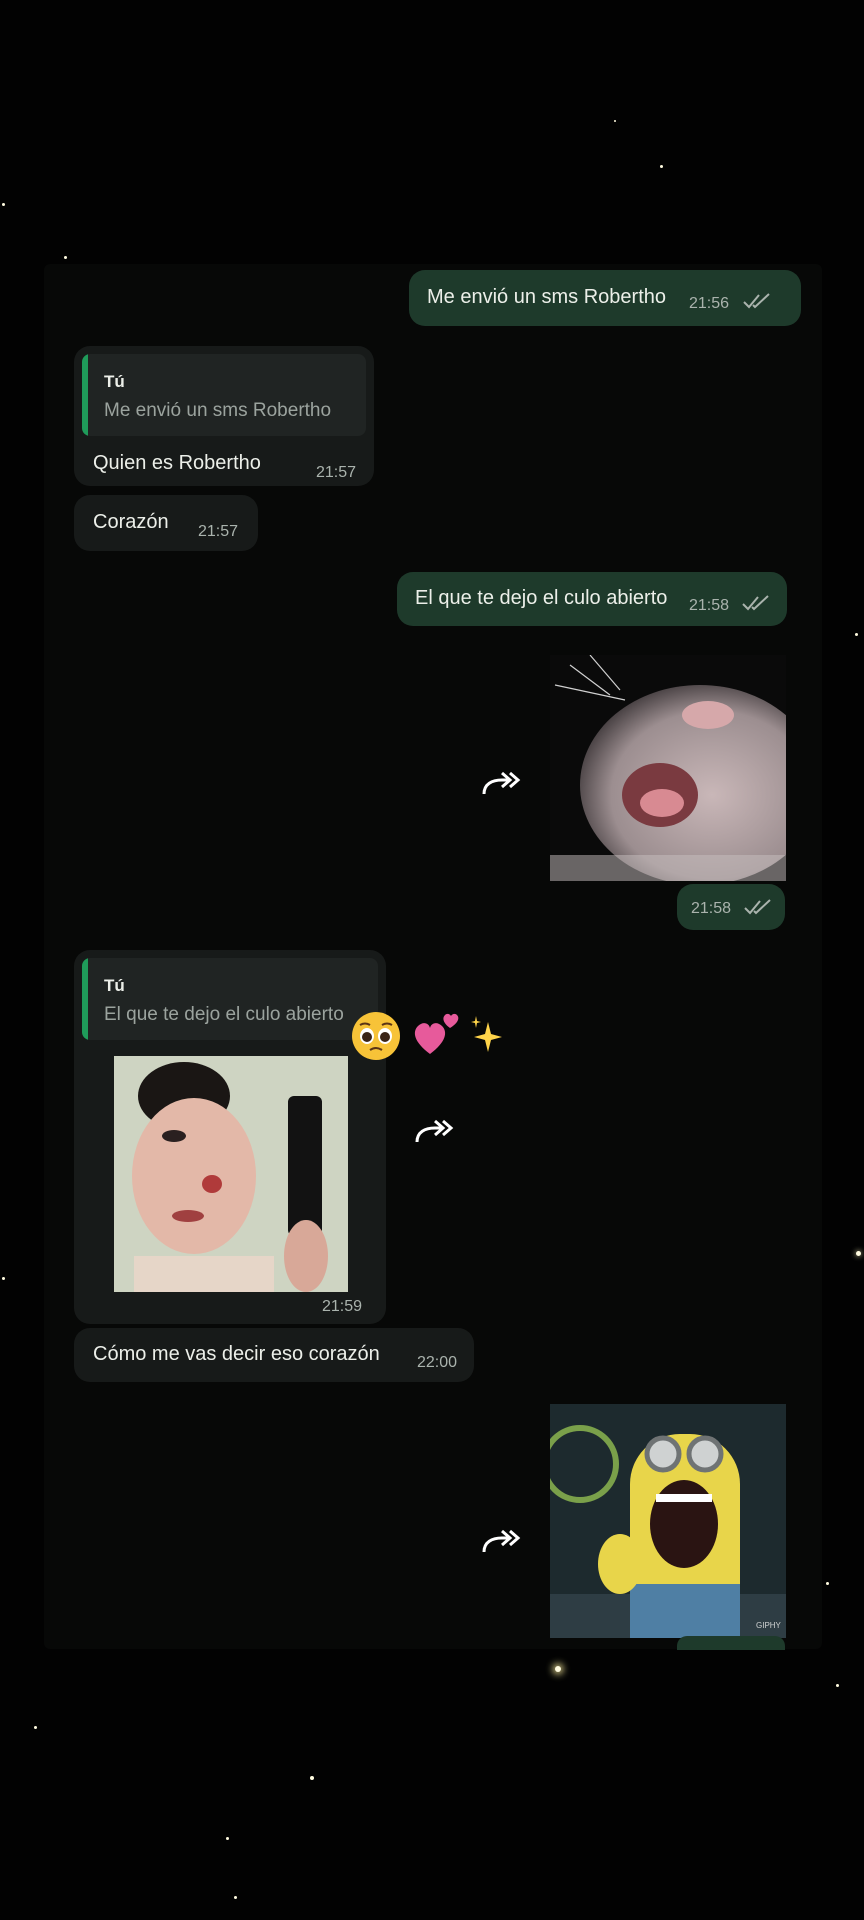 This screenshot has width=864, height=1920. I want to click on message-text: Corazón, so click(131, 522).